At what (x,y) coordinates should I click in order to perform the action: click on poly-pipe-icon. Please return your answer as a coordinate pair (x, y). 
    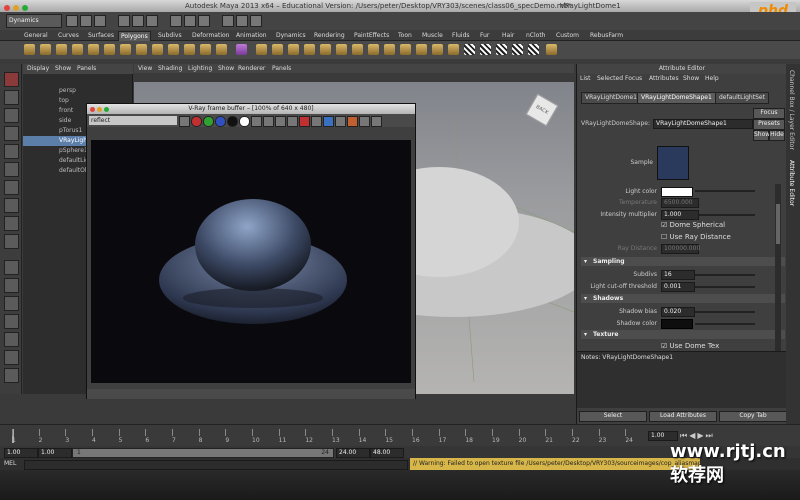
    Looking at the image, I should click on (157, 49).